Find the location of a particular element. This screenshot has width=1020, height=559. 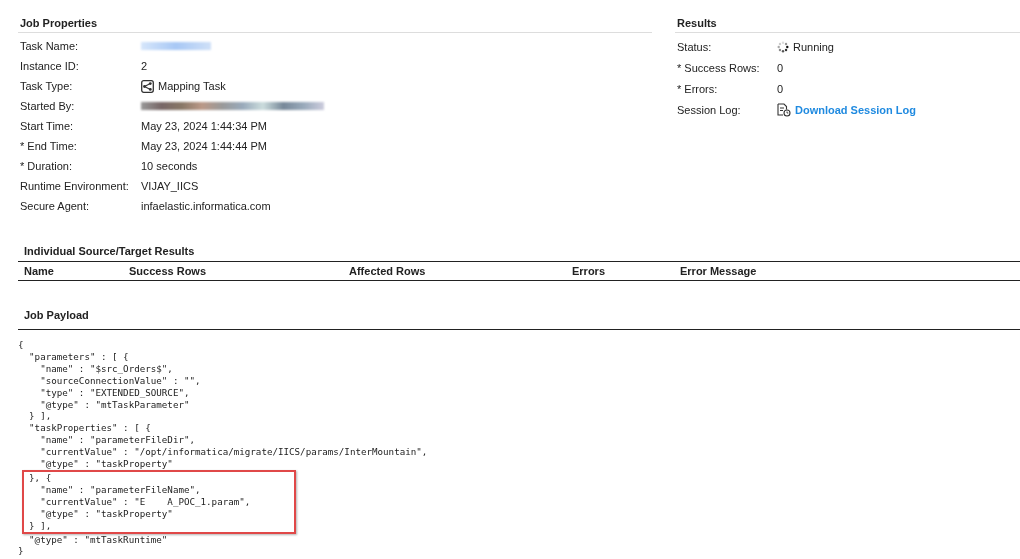

column-header: Errors is located at coordinates (589, 271).